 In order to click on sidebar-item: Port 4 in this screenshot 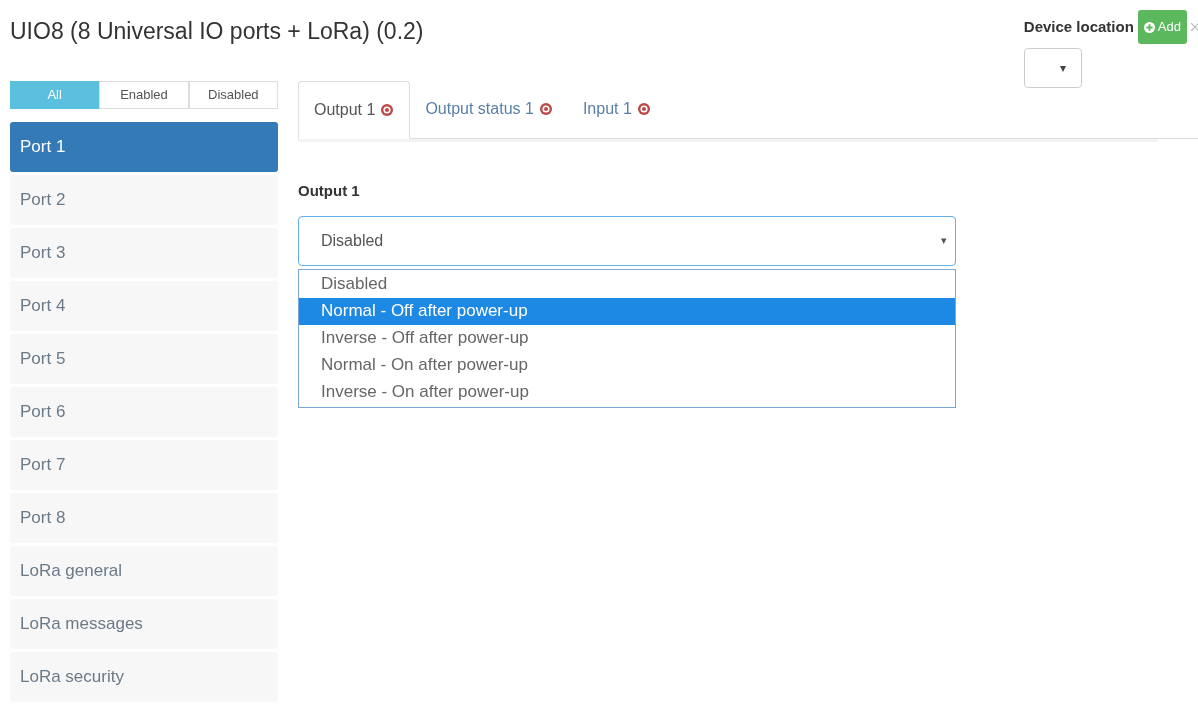, I will do `click(144, 306)`.